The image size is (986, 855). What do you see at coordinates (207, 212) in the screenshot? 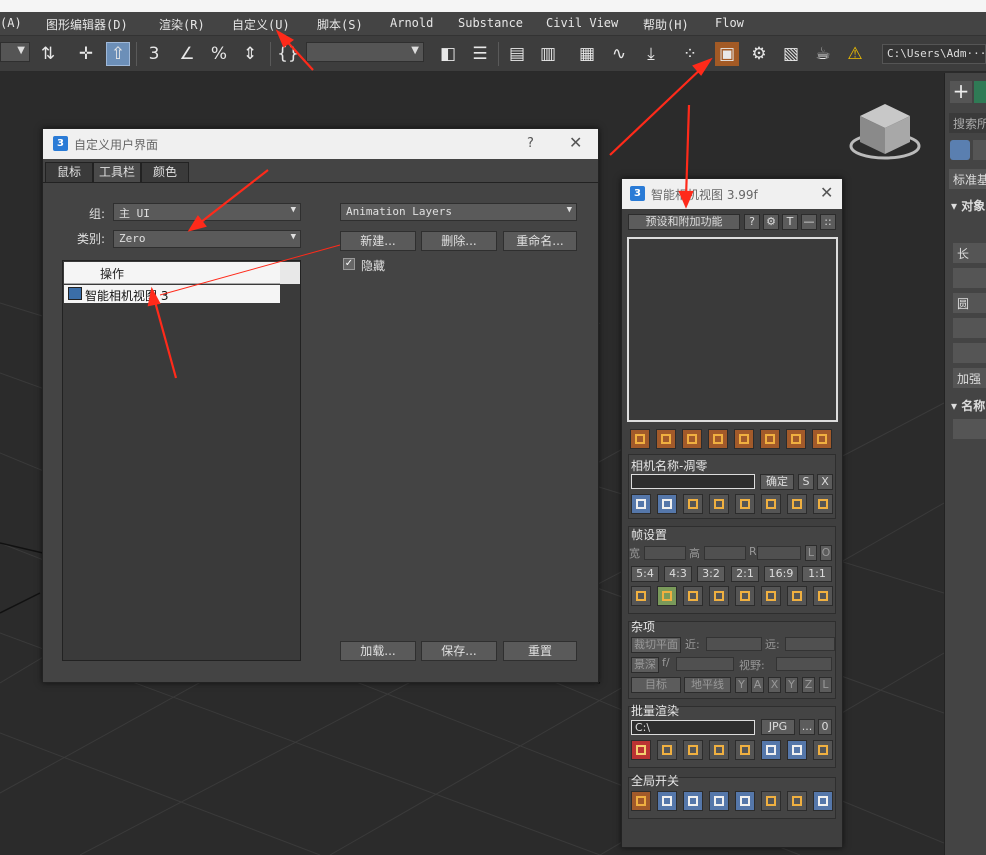
I see `group-dropdown: 主 UI ▼` at bounding box center [207, 212].